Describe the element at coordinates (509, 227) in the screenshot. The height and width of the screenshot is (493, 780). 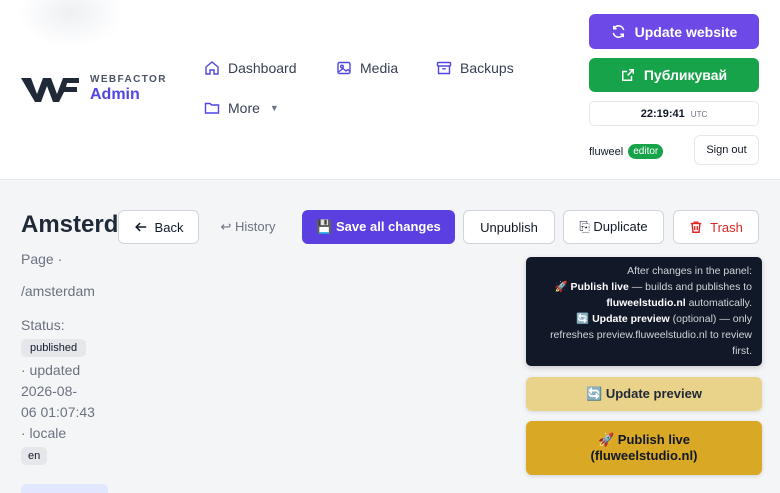
I see `unpublish-button: Unpublish` at that location.